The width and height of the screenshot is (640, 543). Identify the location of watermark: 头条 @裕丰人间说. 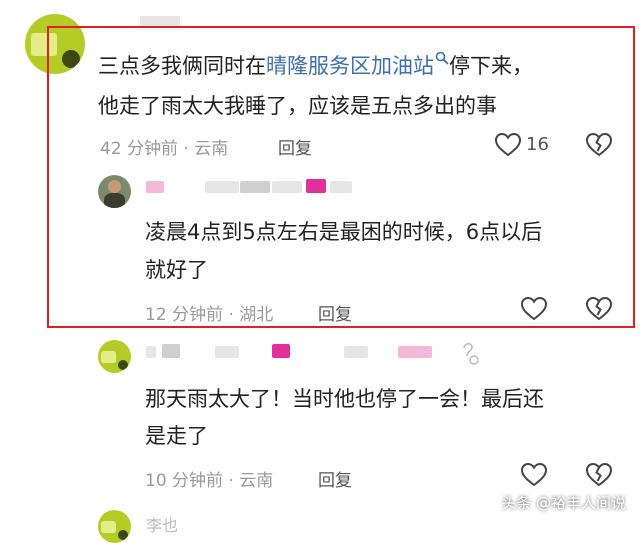
(563, 503).